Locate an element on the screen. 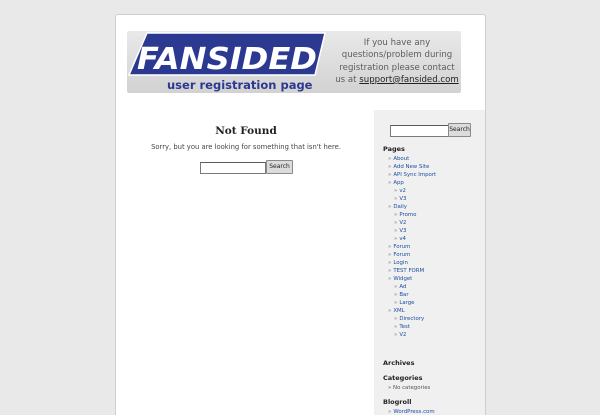 The image size is (600, 415). sidebar-page-label: Add New Site is located at coordinates (411, 167).